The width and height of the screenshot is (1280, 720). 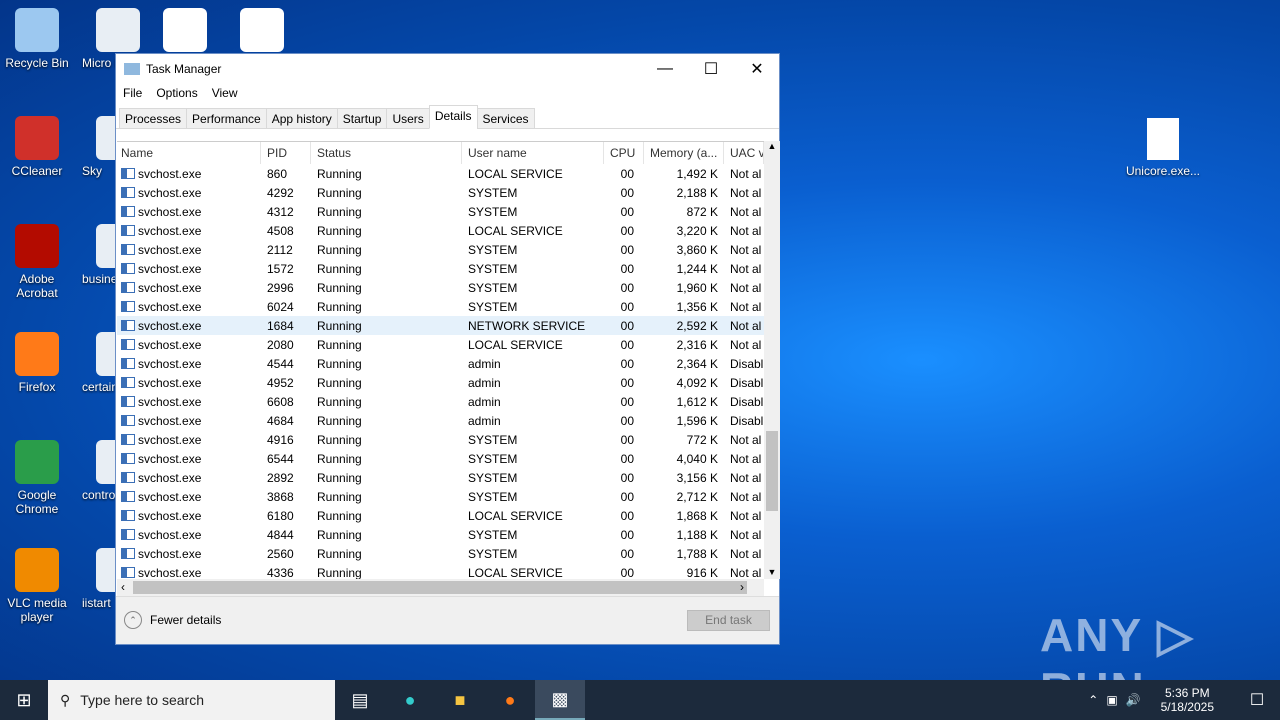 I want to click on tab-users: Users, so click(x=408, y=118).